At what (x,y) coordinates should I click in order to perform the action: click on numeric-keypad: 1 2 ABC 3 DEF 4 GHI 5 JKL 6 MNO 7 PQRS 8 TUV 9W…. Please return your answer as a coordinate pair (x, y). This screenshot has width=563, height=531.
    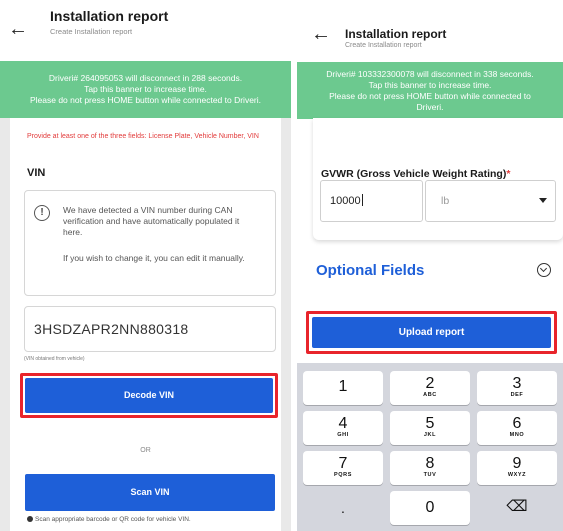
    Looking at the image, I should click on (430, 447).